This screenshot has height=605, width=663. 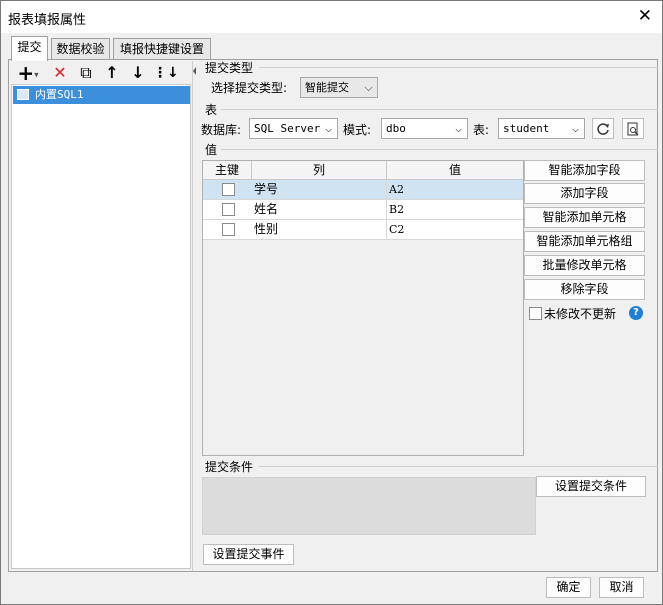 What do you see at coordinates (221, 130) in the screenshot?
I see `database-label: 数据库:` at bounding box center [221, 130].